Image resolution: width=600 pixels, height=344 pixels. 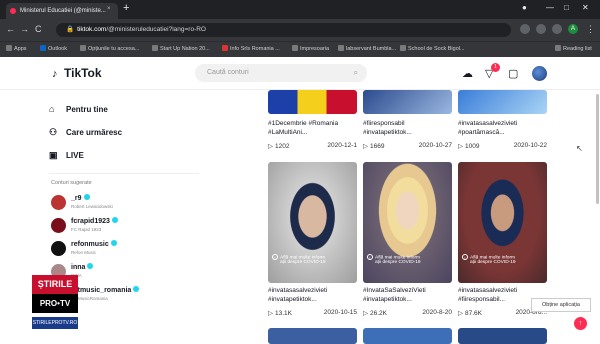 I want to click on watermark-top: ȘTIRILE, so click(x=55, y=284).